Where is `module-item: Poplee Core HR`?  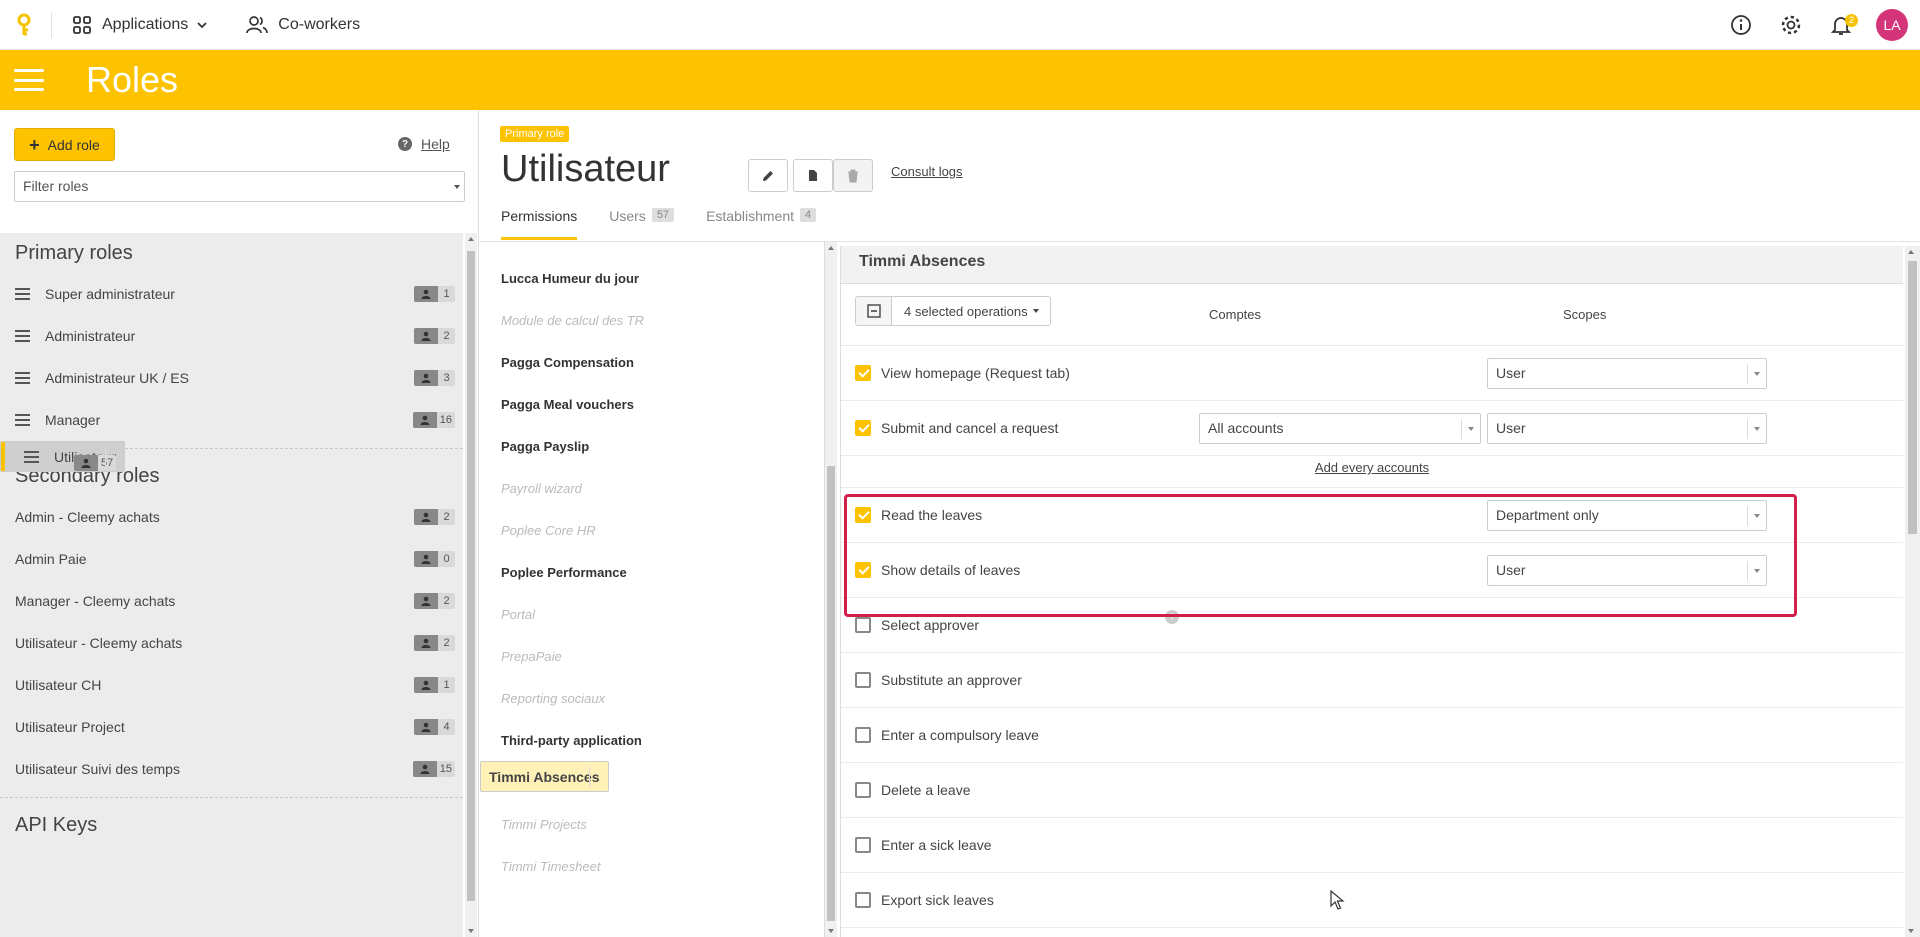
module-item: Poplee Core HR is located at coordinates (652, 530).